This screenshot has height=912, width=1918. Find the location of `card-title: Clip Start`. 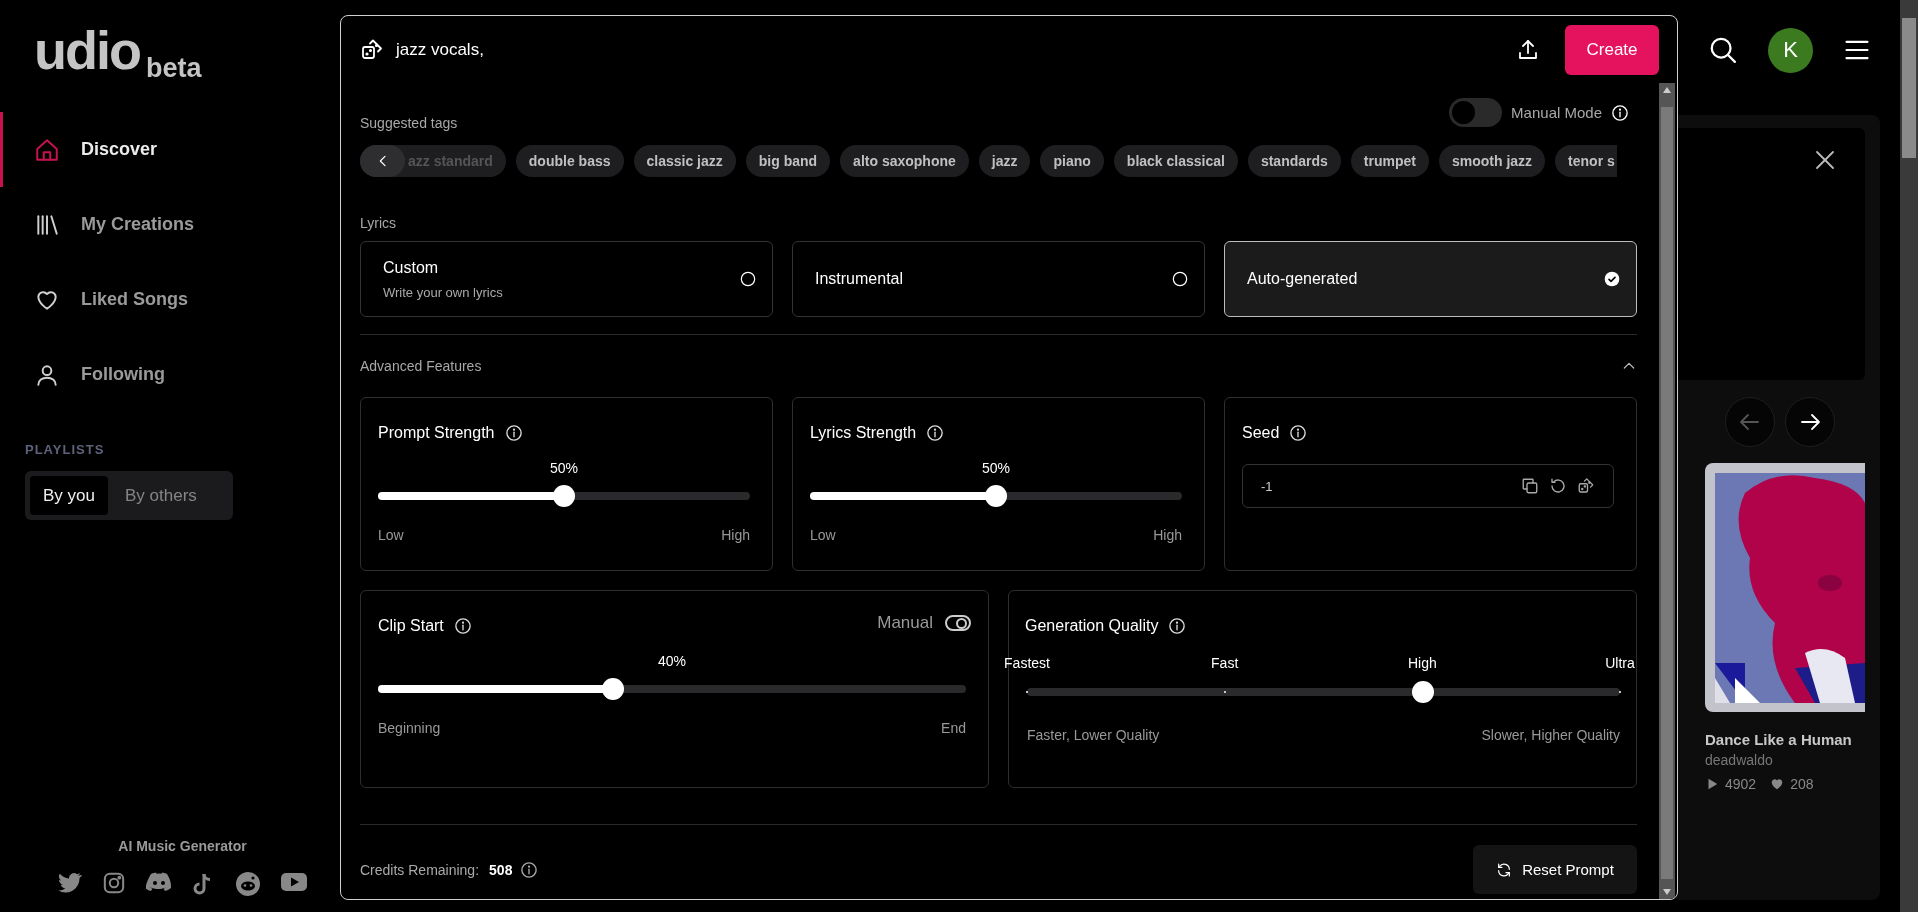

card-title: Clip Start is located at coordinates (411, 626).